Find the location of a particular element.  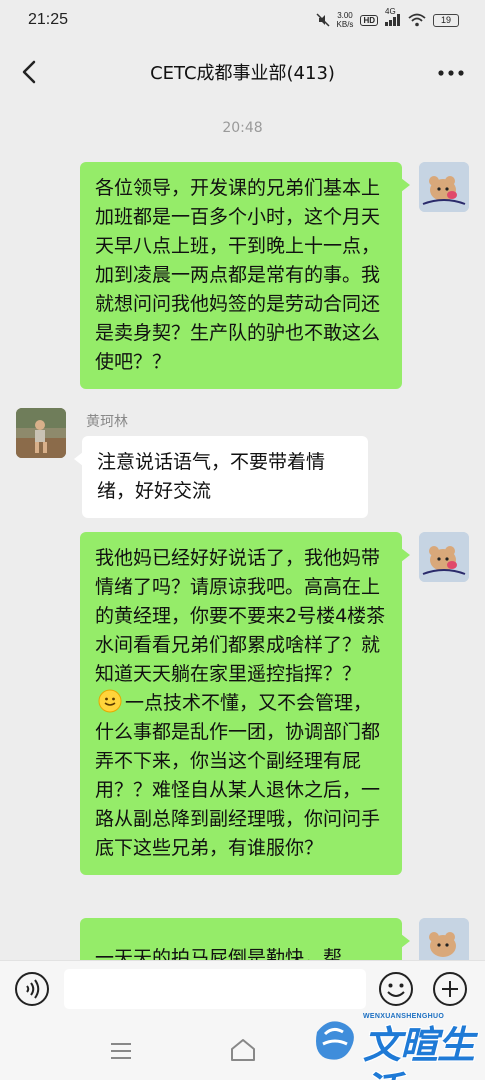

nav-home-icon is located at coordinates (243, 1050).